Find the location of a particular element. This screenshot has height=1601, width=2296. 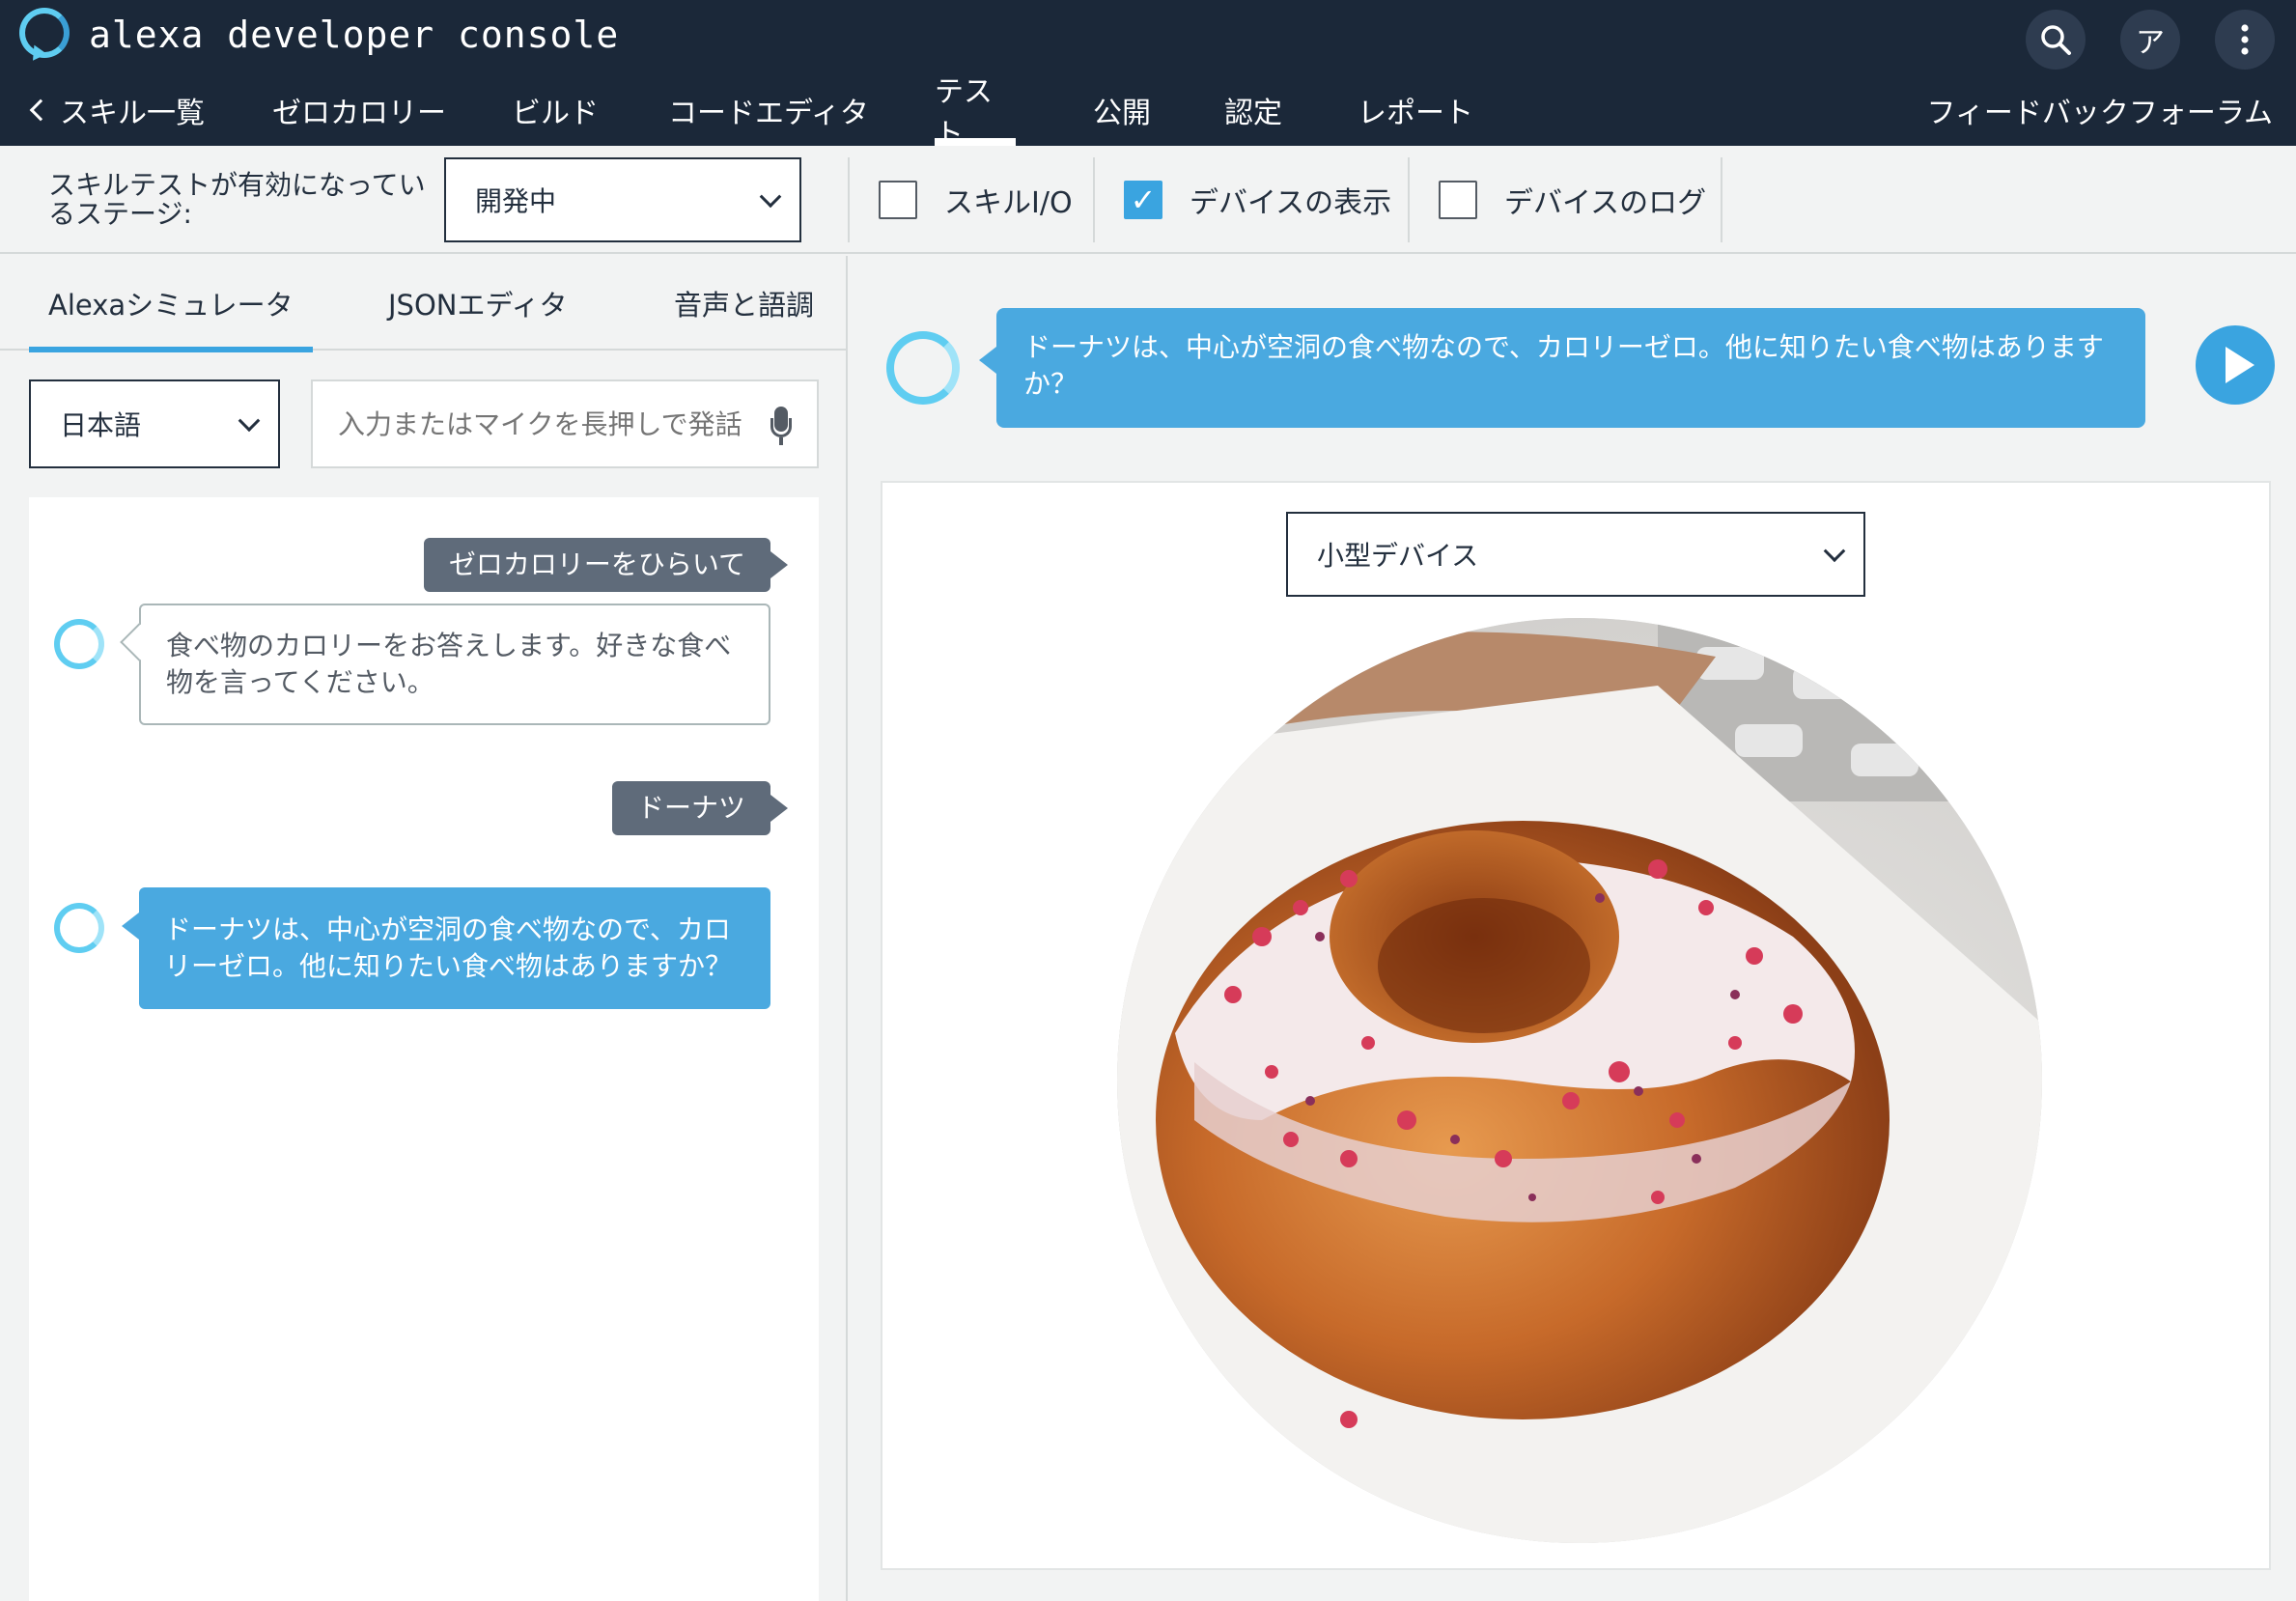

device-select: 小型デバイス is located at coordinates (1576, 554).